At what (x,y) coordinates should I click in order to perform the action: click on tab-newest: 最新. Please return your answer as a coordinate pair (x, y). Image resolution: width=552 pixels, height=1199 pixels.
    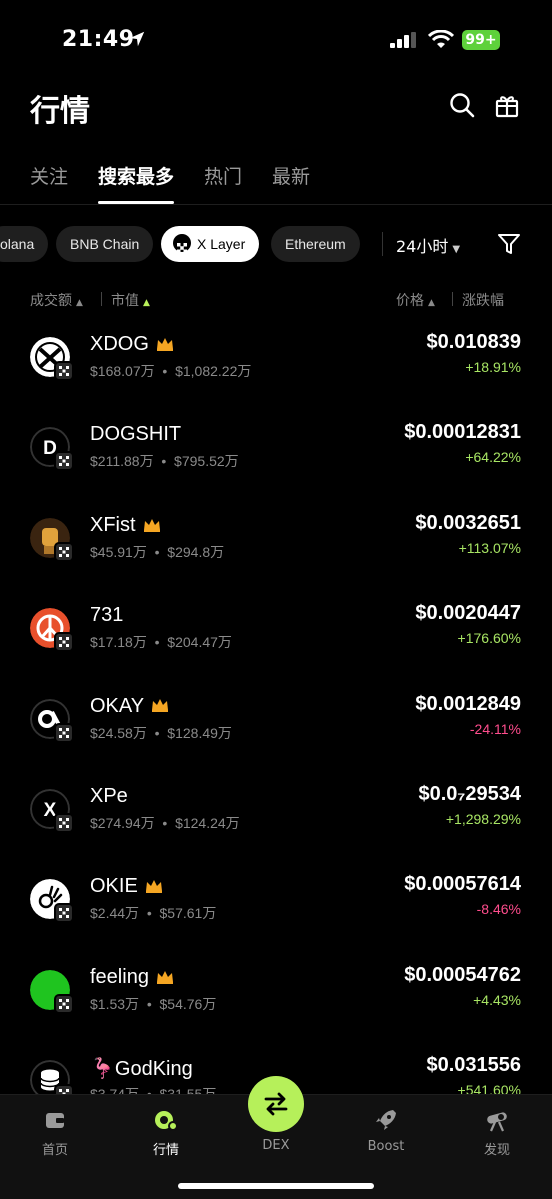
    Looking at the image, I should click on (291, 184).